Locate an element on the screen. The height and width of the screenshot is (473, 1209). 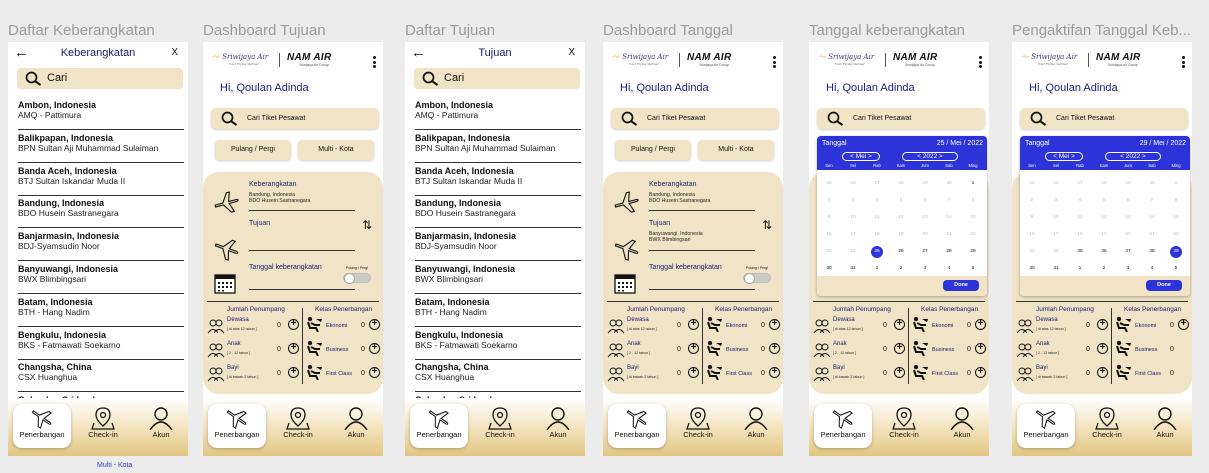
calendar-day: 18 is located at coordinates (1080, 234).